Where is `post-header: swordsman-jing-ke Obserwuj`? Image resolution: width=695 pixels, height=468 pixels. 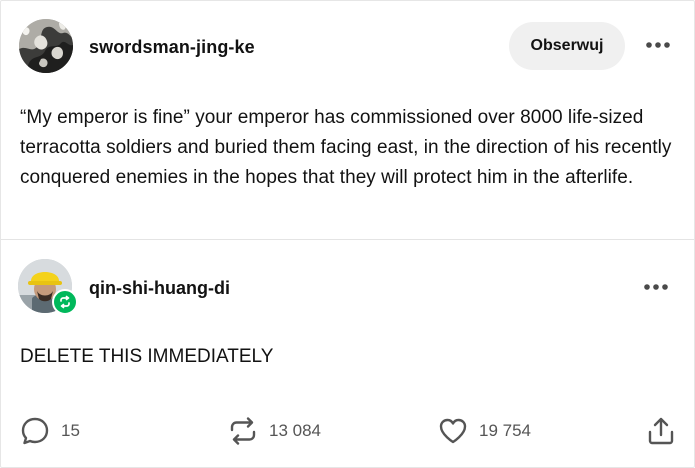
post-header: swordsman-jing-ke Obserwuj is located at coordinates (349, 47).